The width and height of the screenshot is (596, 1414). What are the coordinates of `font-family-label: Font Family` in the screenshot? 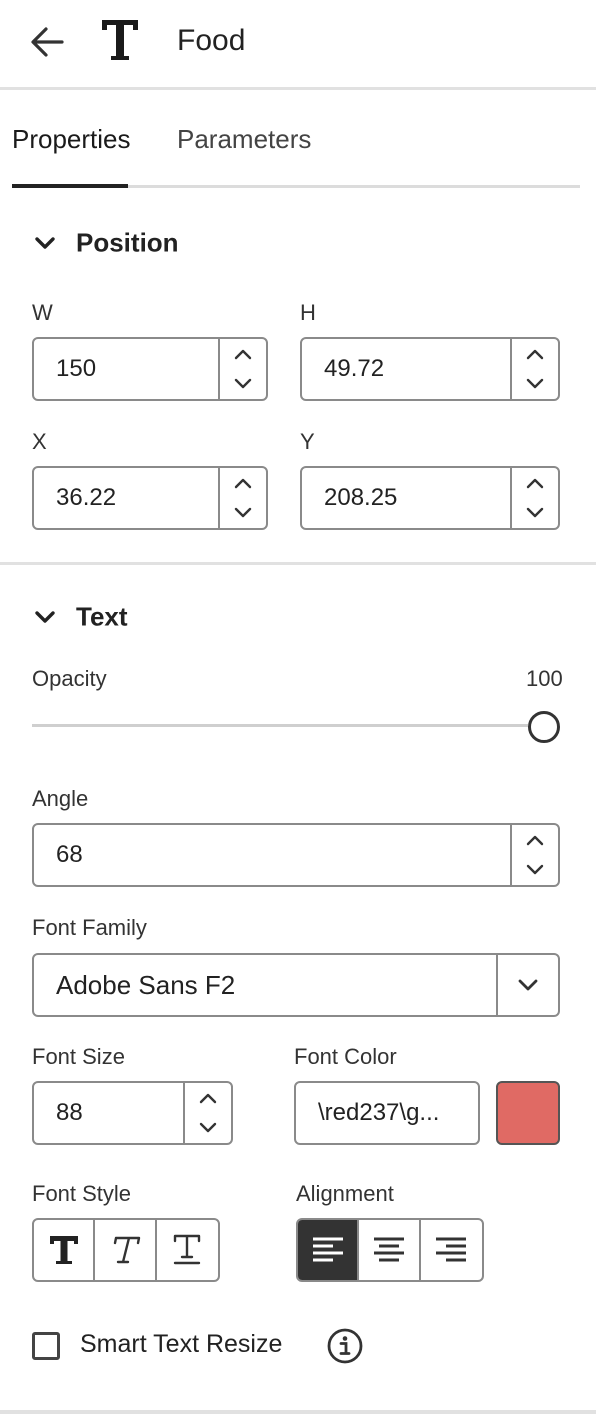 It's located at (89, 927).